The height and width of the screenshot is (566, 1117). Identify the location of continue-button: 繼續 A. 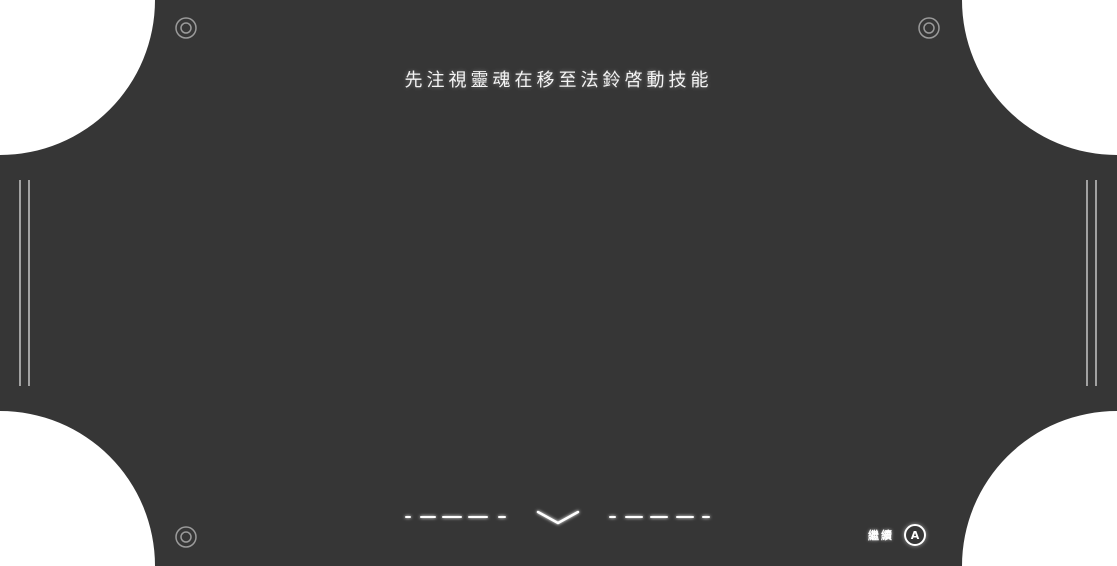
(897, 535).